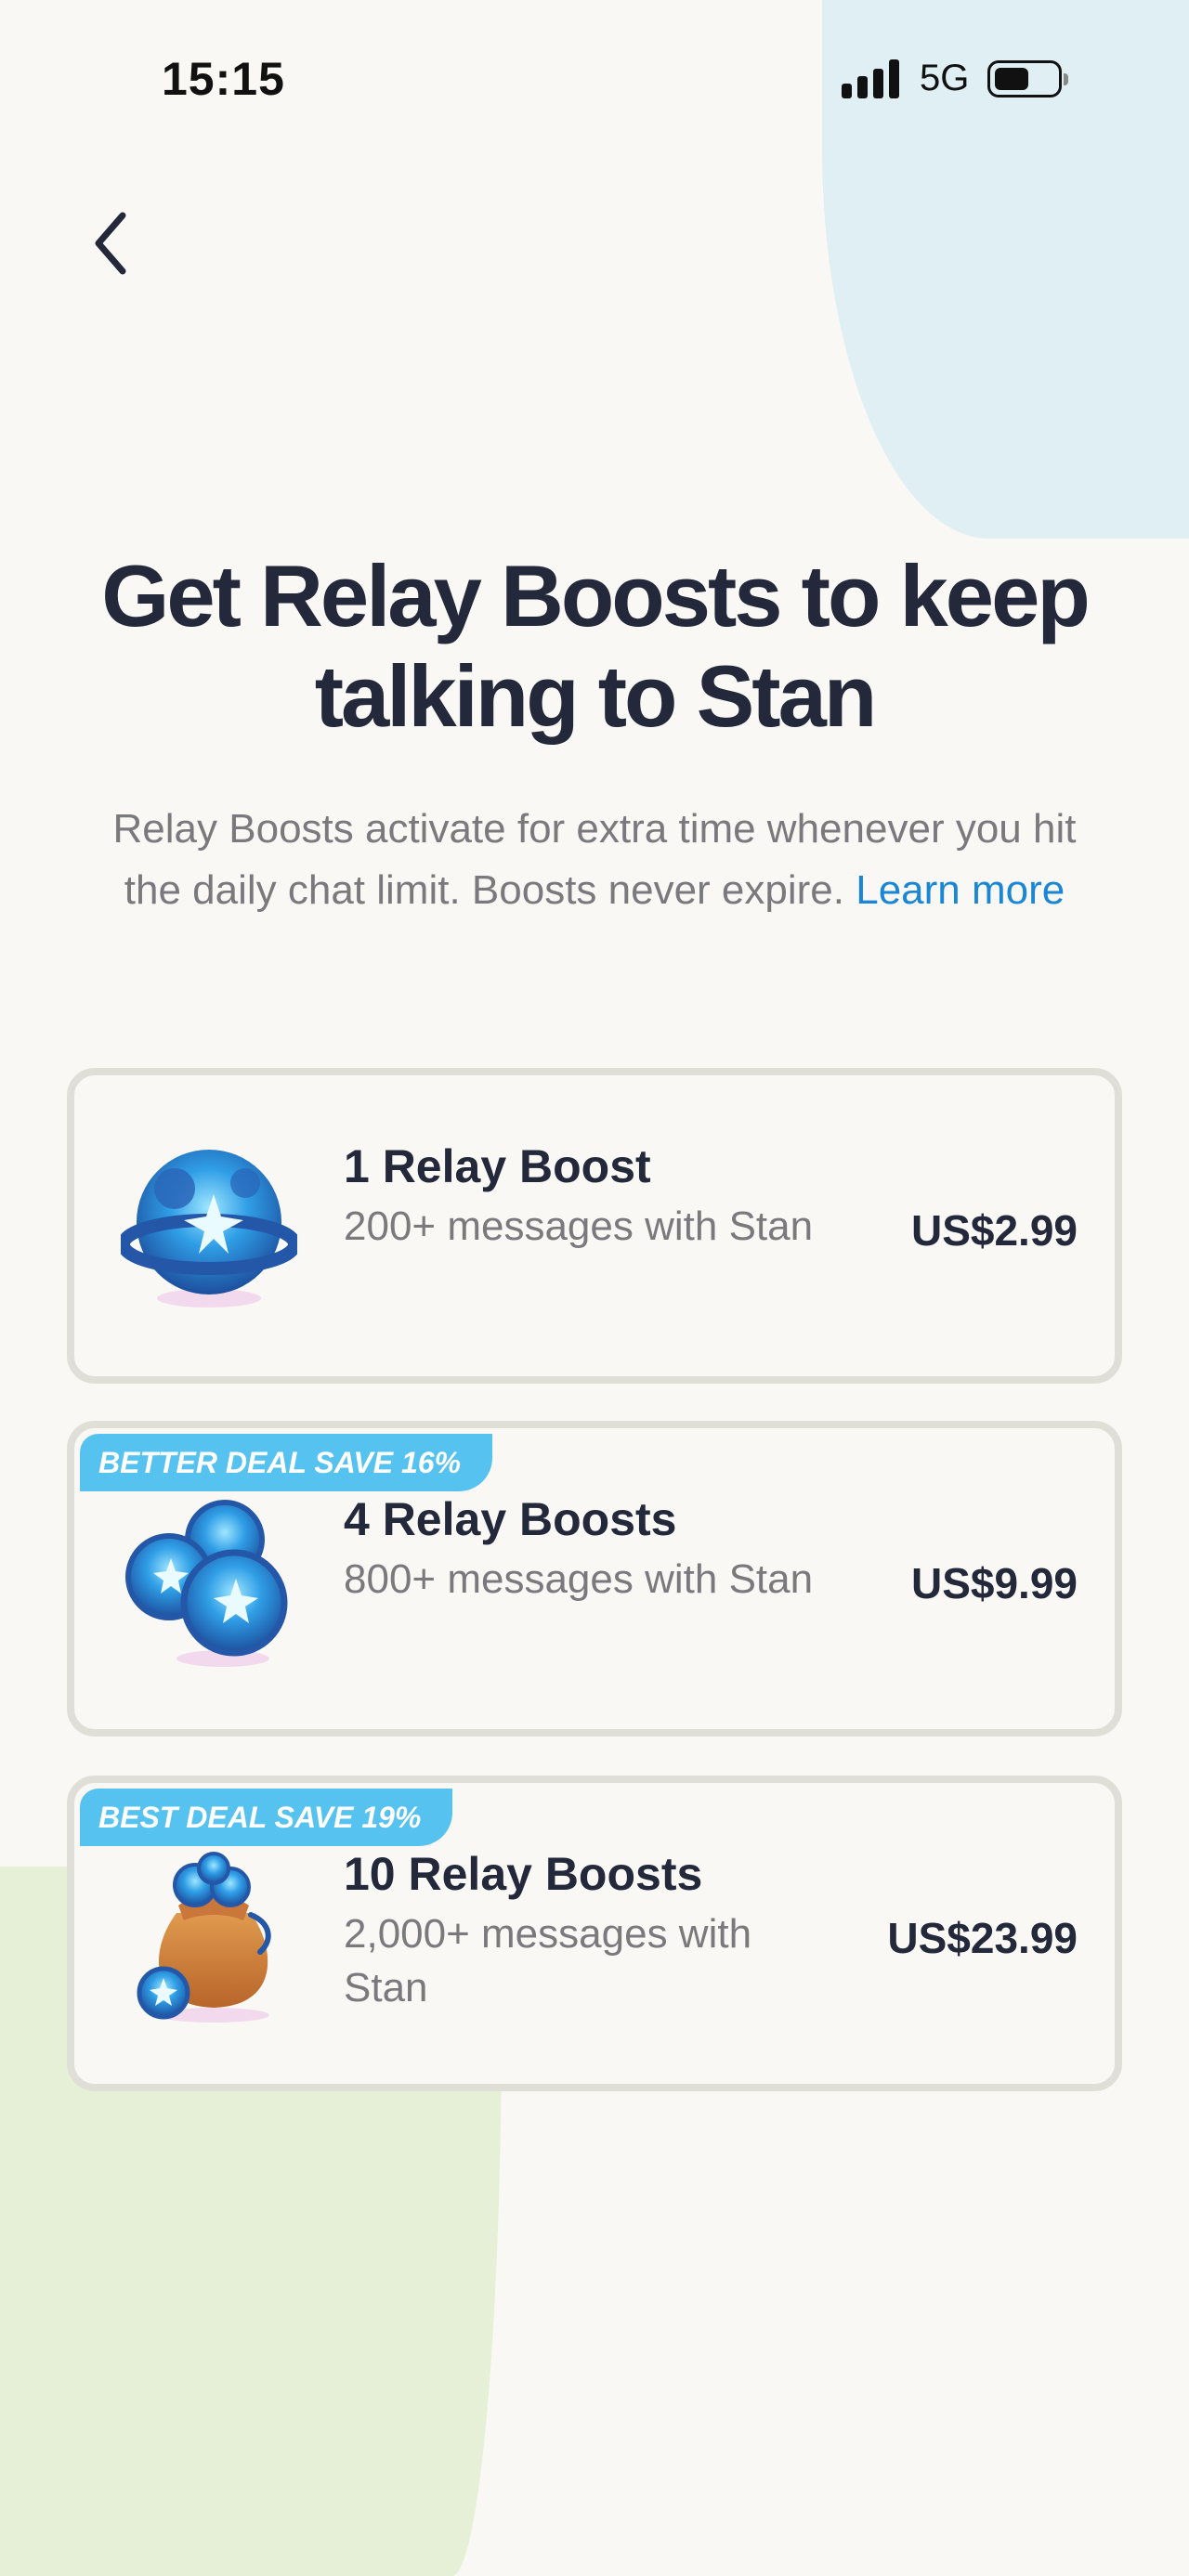  Describe the element at coordinates (983, 1938) in the screenshot. I see `offer-price: US$23.99` at that location.